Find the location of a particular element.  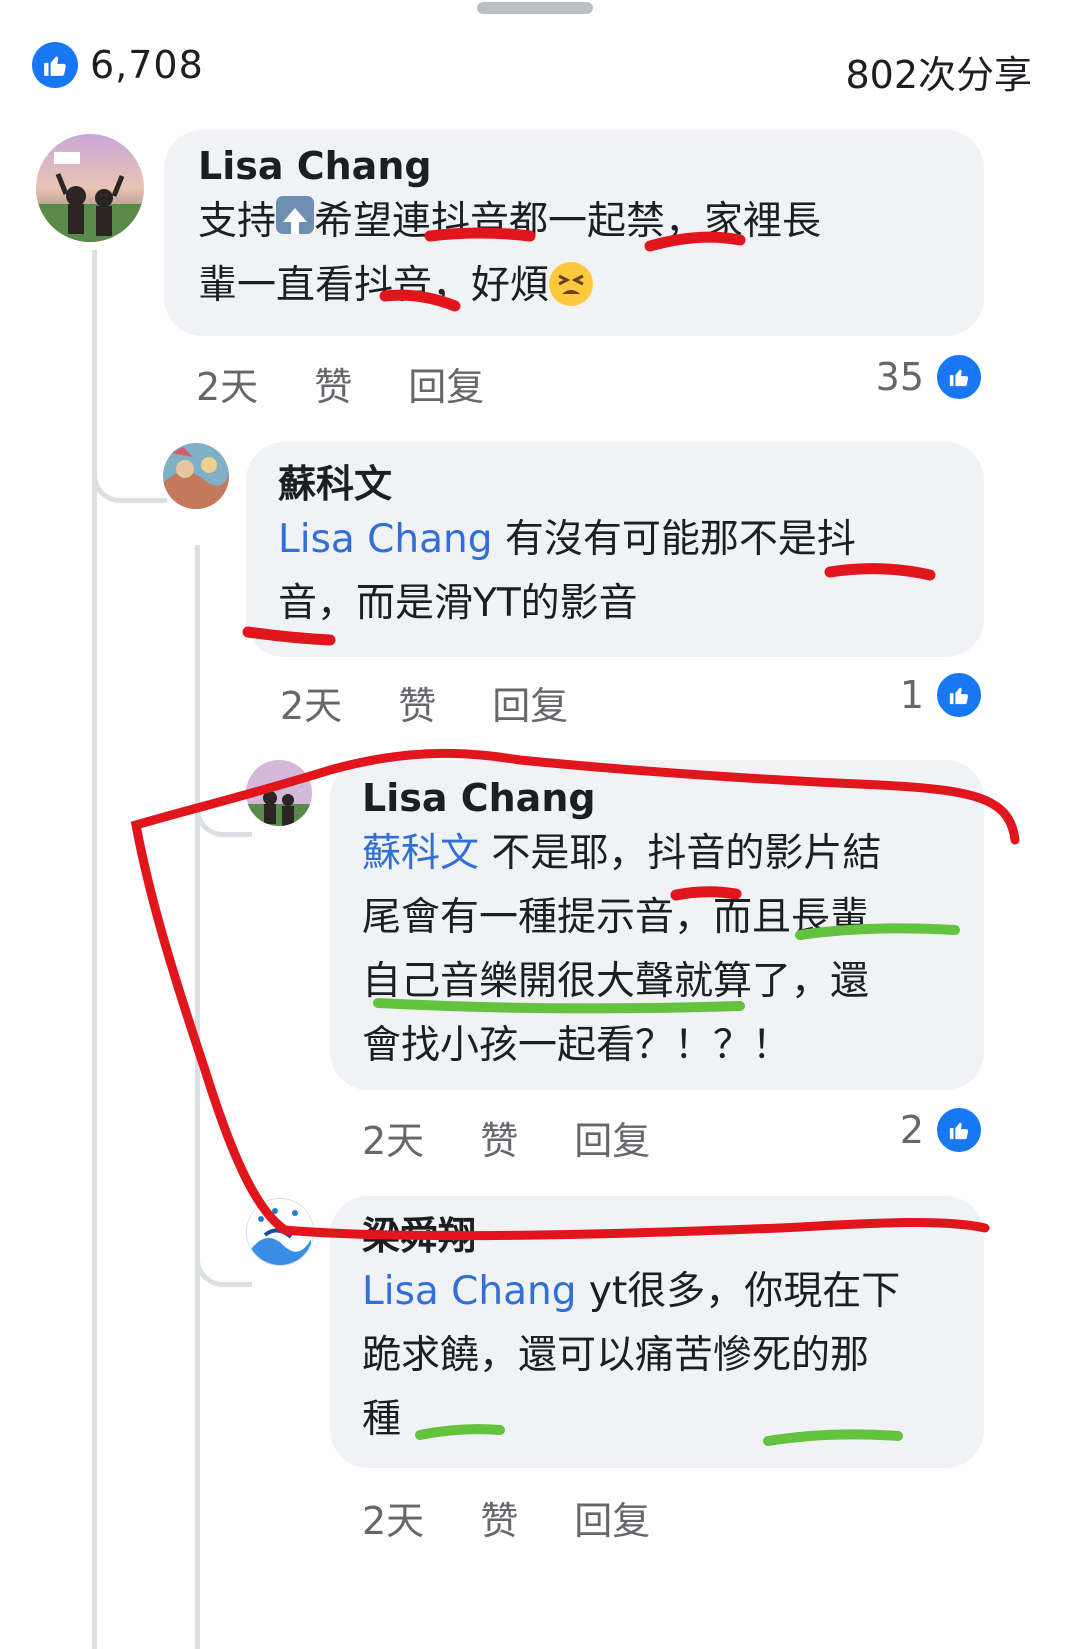

shares-count: 802次分享 is located at coordinates (938, 71).